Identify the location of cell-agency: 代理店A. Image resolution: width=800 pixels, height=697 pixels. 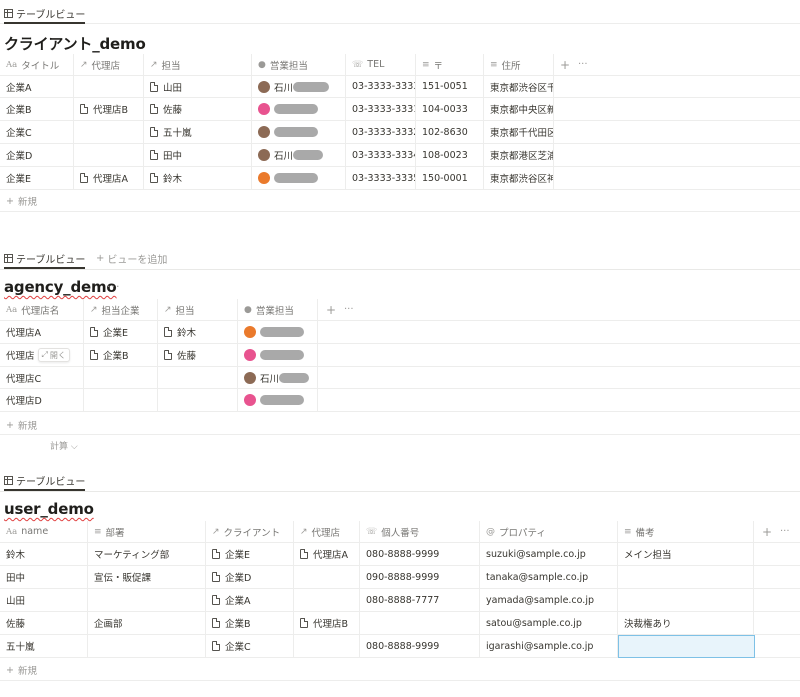
(109, 178).